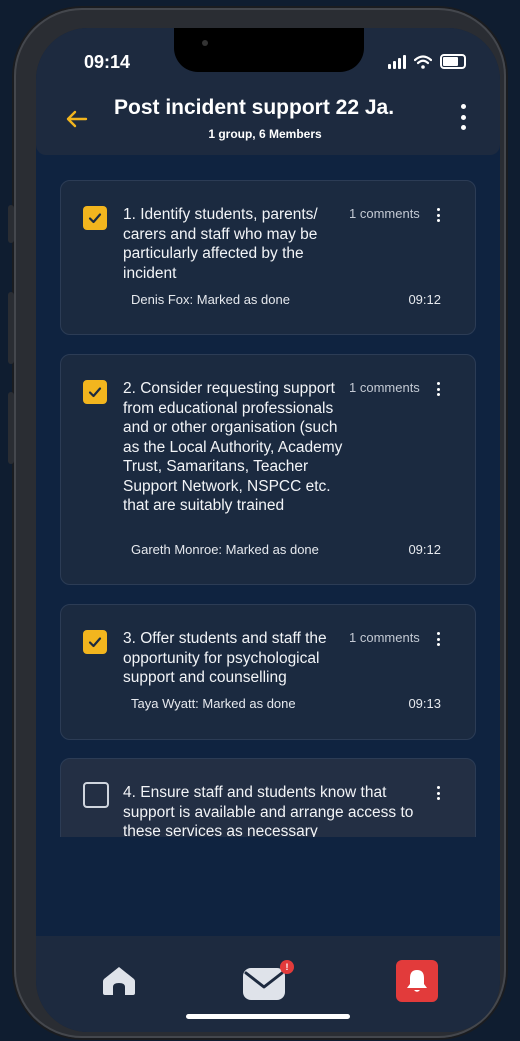 The image size is (520, 1041). What do you see at coordinates (11, 428) in the screenshot?
I see `phone-volume-down` at bounding box center [11, 428].